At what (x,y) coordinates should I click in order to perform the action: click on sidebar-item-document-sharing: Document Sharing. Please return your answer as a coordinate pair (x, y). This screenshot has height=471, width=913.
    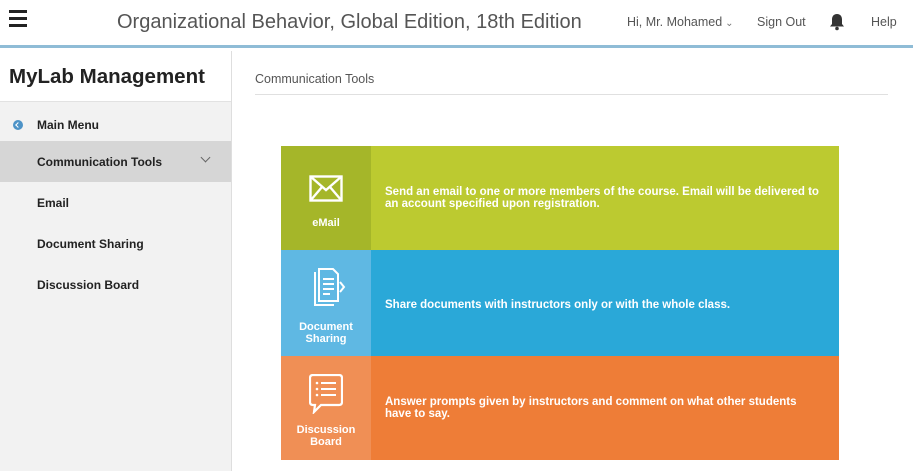
    Looking at the image, I should click on (115, 243).